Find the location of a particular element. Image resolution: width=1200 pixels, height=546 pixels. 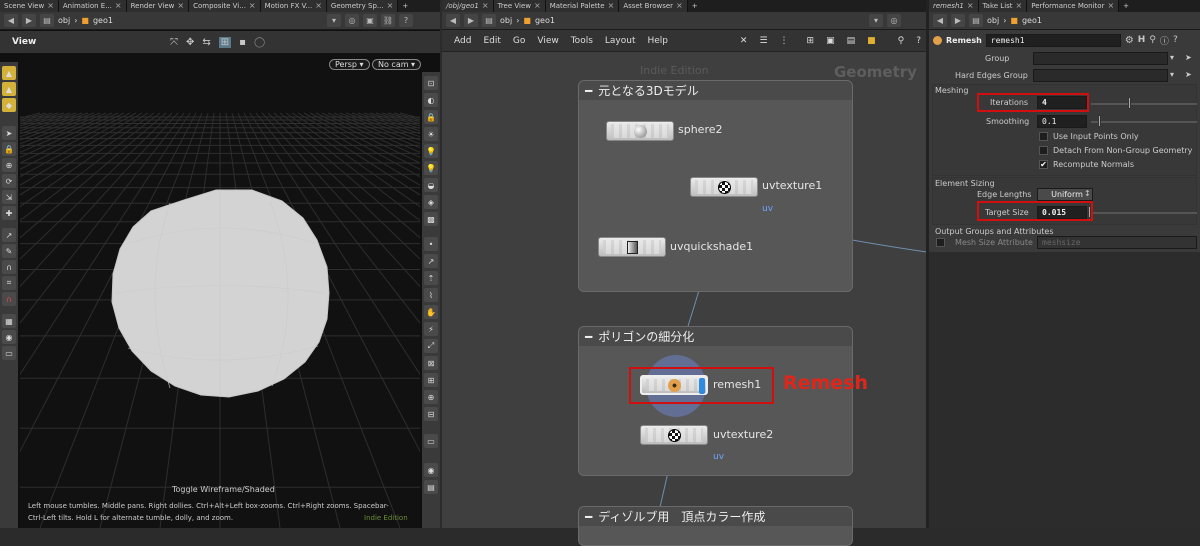

prim-normals-icon: ⇡ is located at coordinates (431, 278).